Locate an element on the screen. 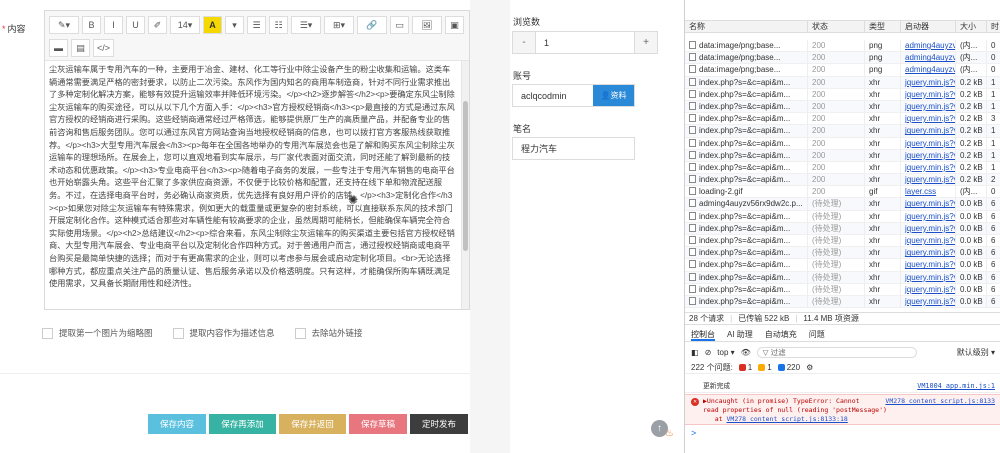  sidebar-toggle-icon: ◧ is located at coordinates (695, 352).